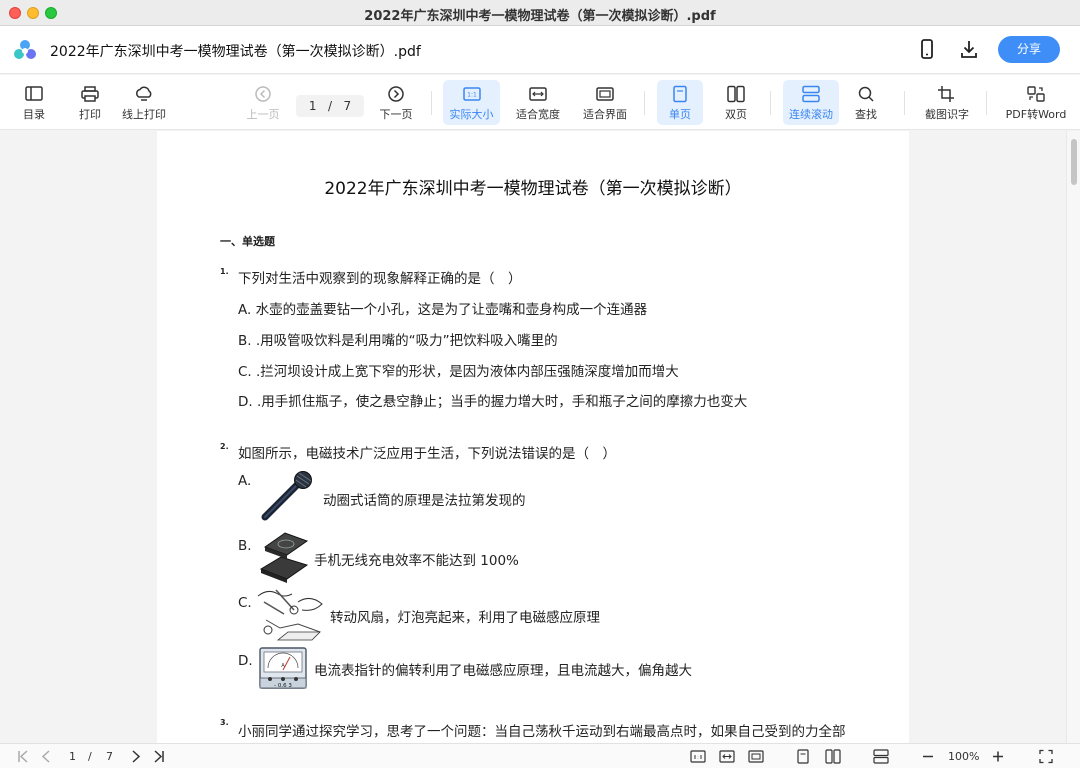  I want to click on wireless-charger-image, so click(284, 557).